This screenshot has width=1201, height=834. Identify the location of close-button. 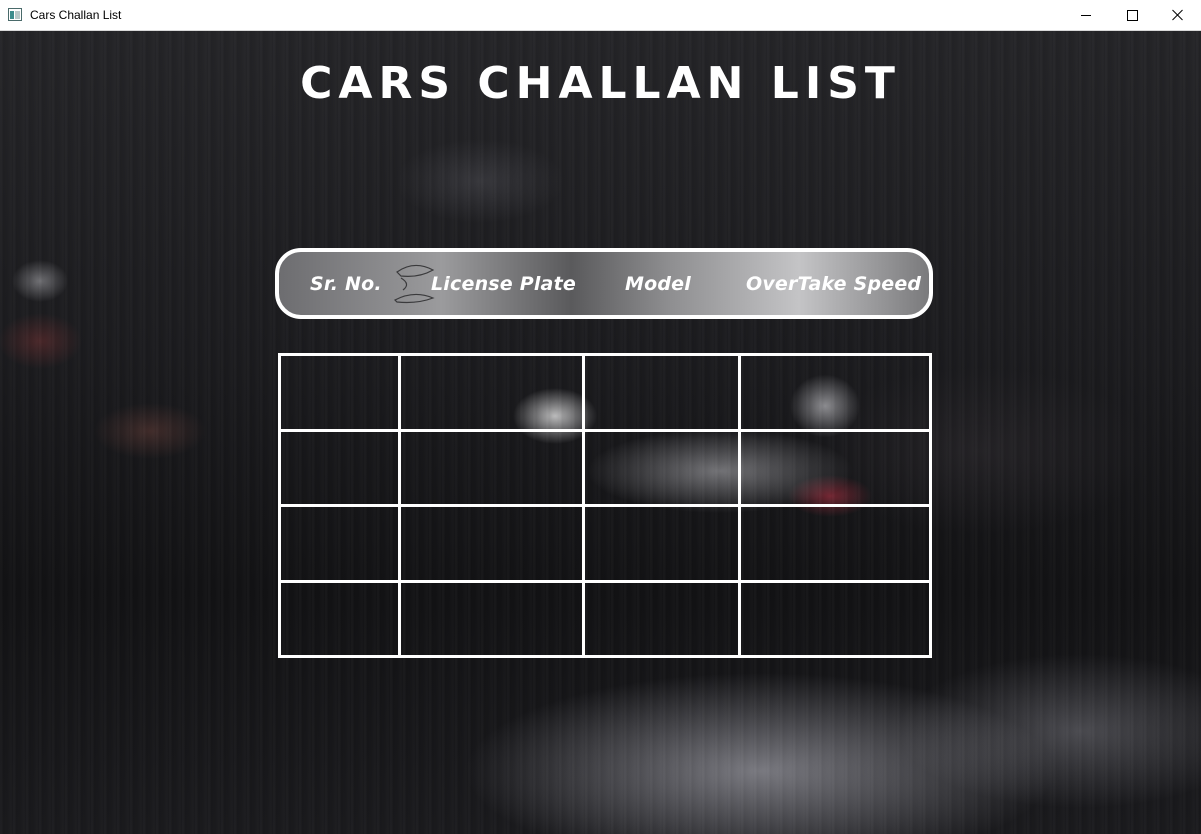
(1178, 15).